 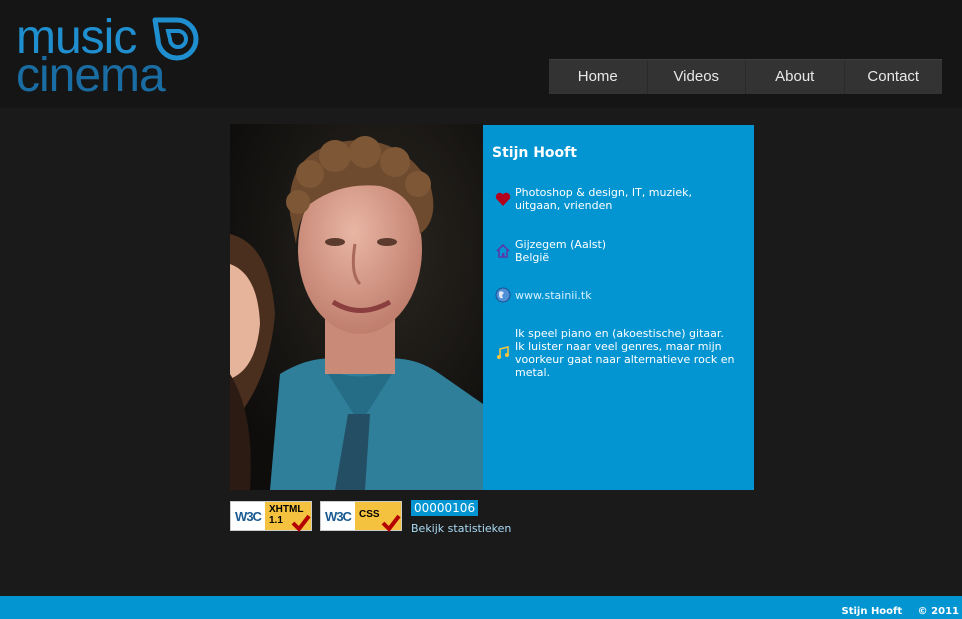 I want to click on footer-author: Stijn Hooft, so click(x=872, y=611).